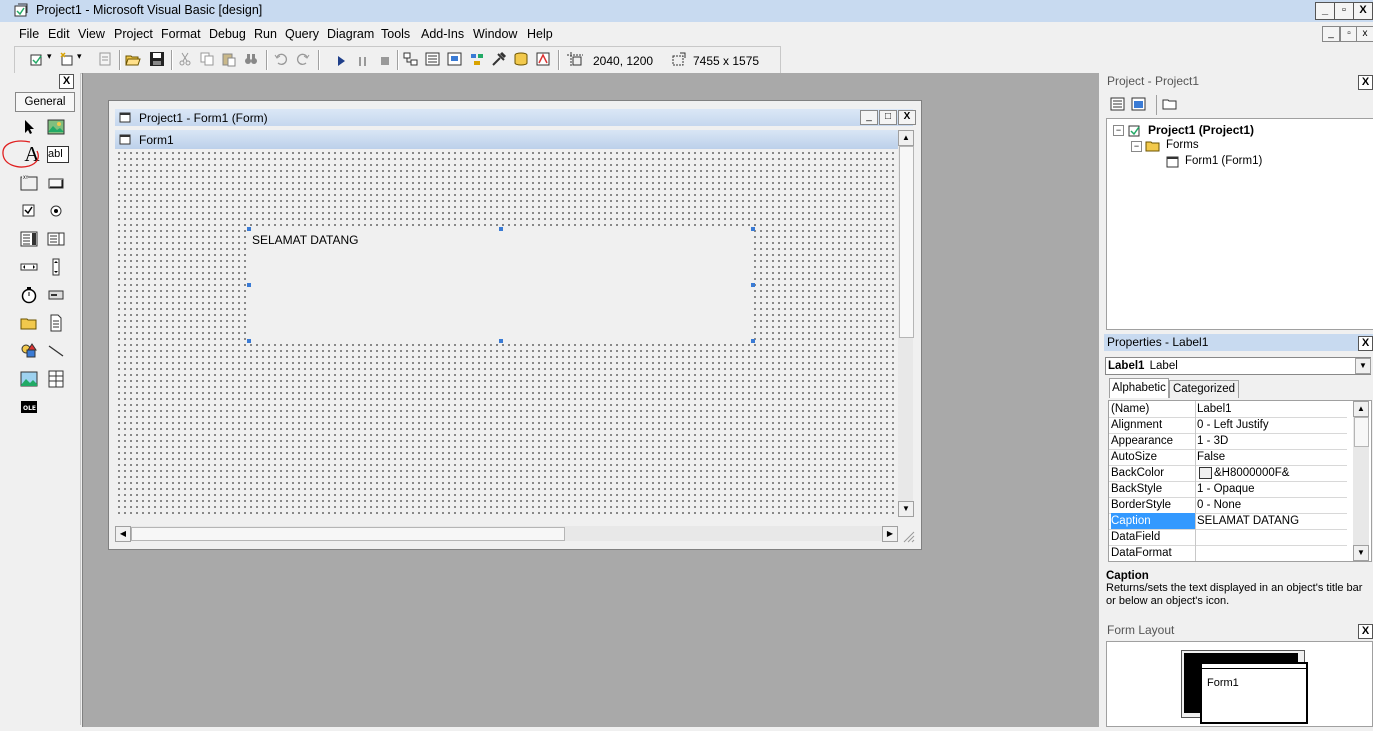 Image resolution: width=1373 pixels, height=731 pixels. I want to click on toggle-folders-icon, so click(1170, 104).